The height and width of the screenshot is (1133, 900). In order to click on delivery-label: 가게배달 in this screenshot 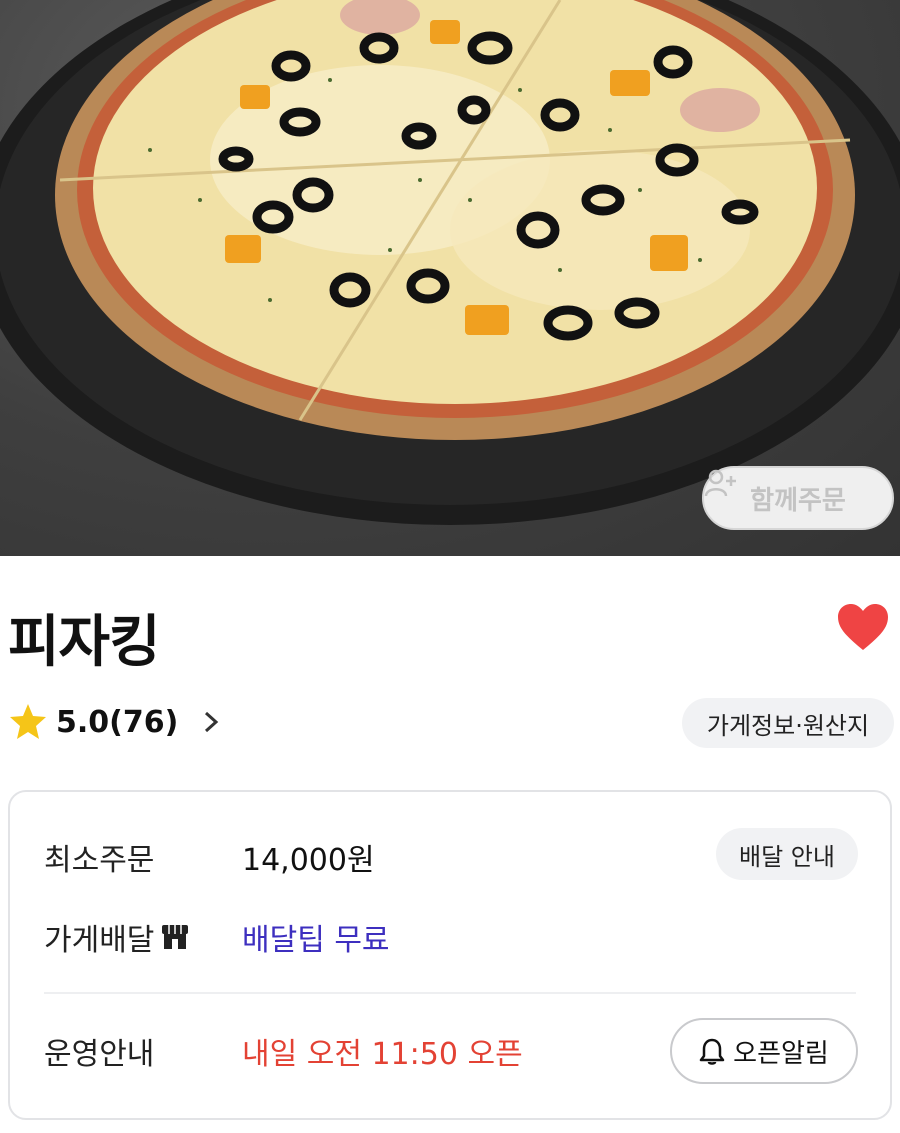, I will do `click(99, 940)`.